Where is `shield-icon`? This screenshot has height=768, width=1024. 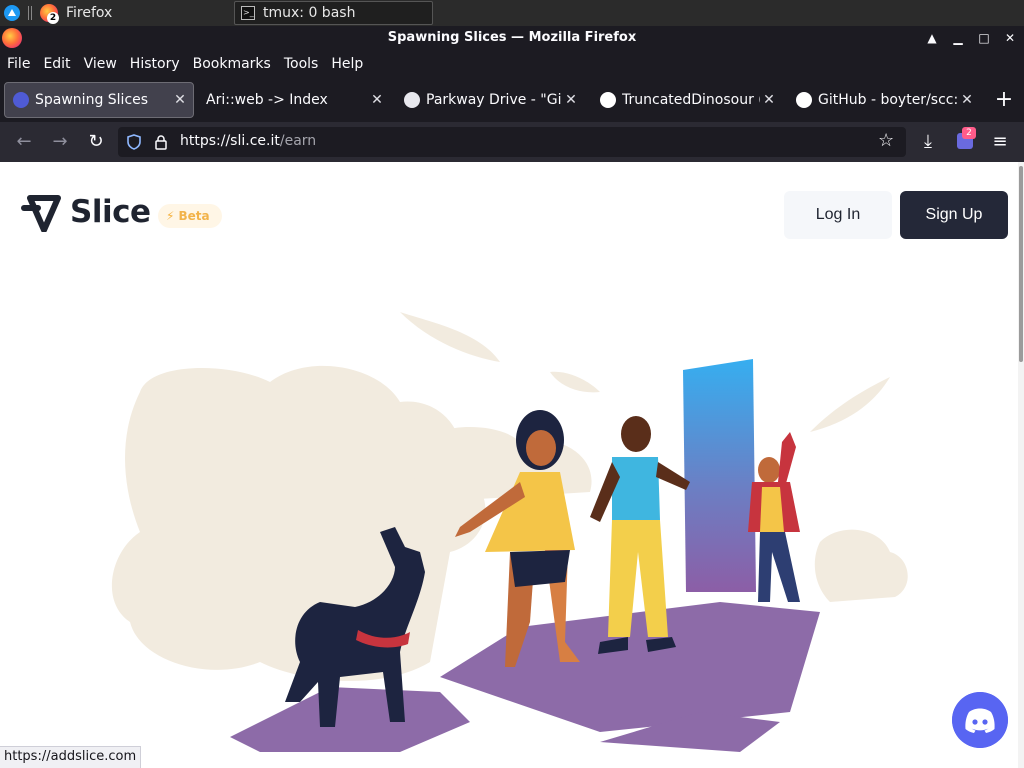
shield-icon is located at coordinates (134, 142).